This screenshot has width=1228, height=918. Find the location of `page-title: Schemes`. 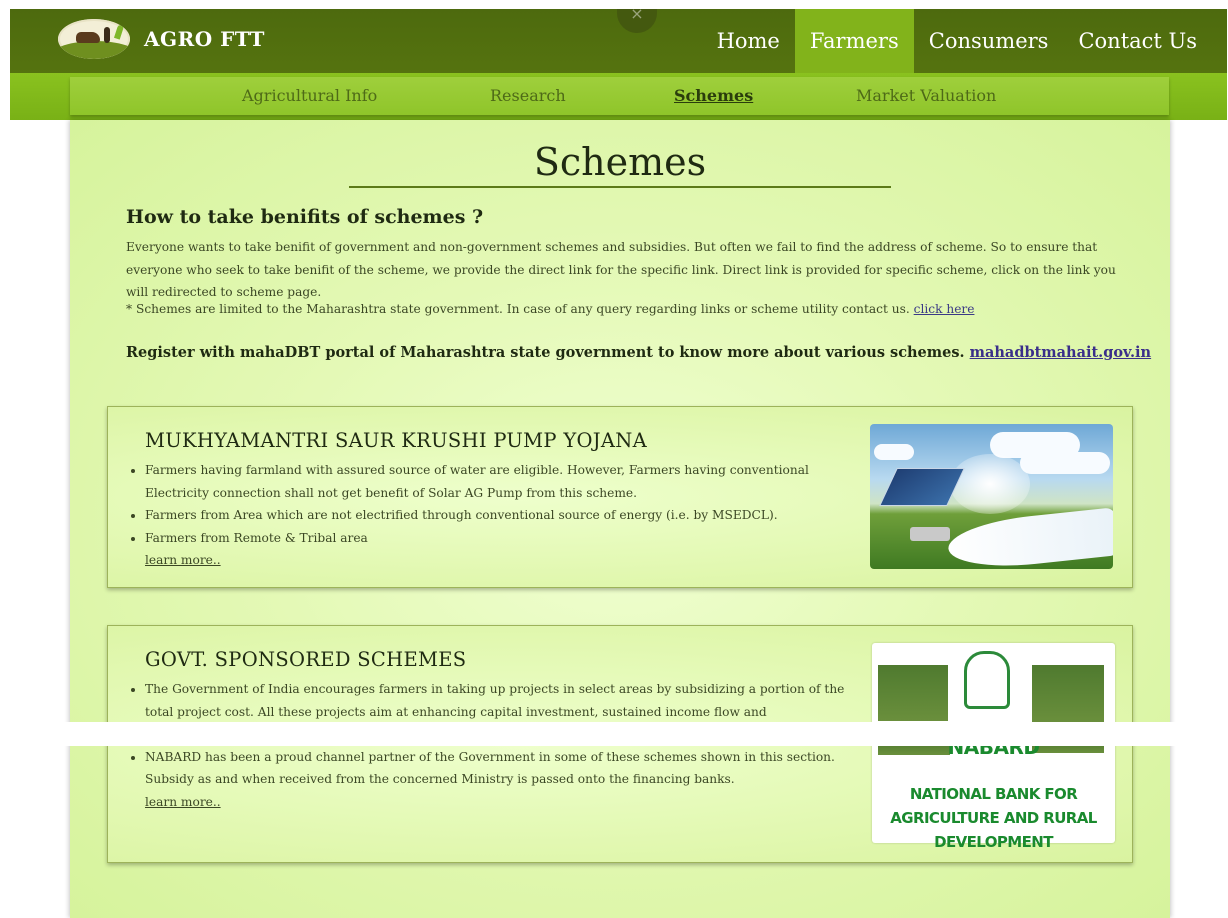

page-title: Schemes is located at coordinates (620, 162).